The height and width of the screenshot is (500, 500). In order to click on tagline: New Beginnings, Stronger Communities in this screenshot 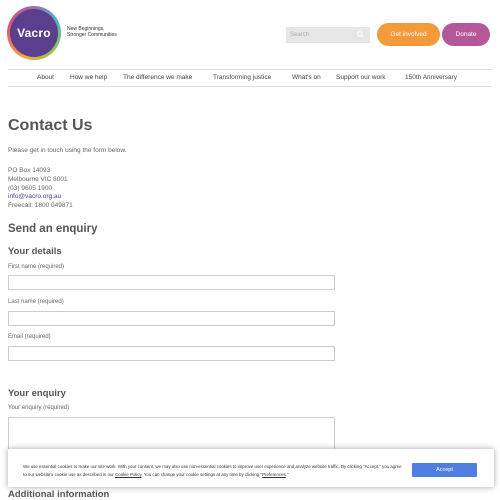, I will do `click(92, 32)`.